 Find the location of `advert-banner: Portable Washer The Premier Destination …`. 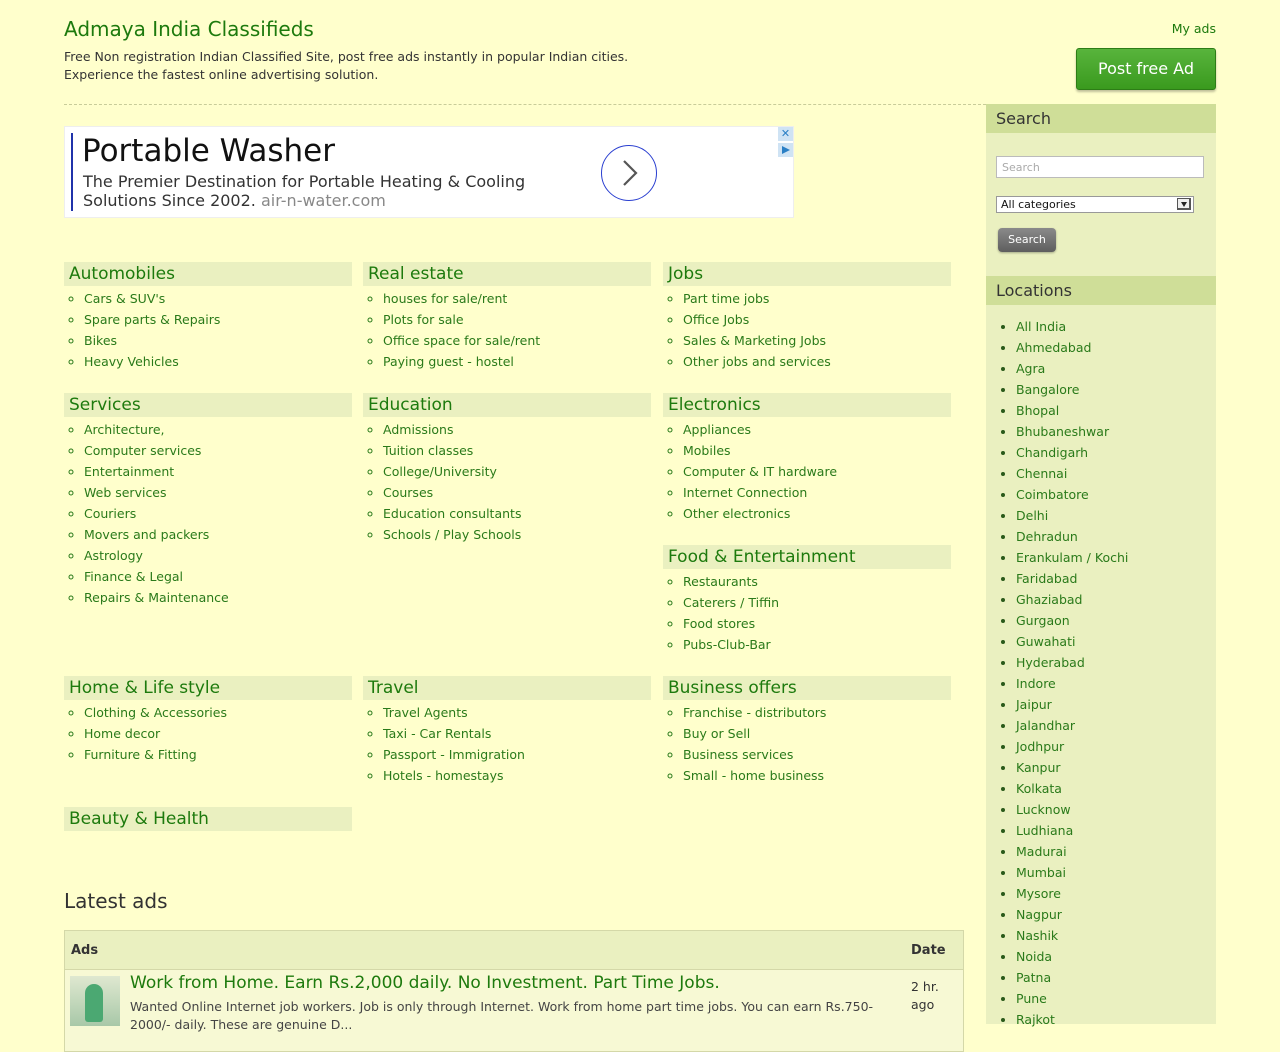

advert-banner: Portable Washer The Premier Destination … is located at coordinates (429, 172).